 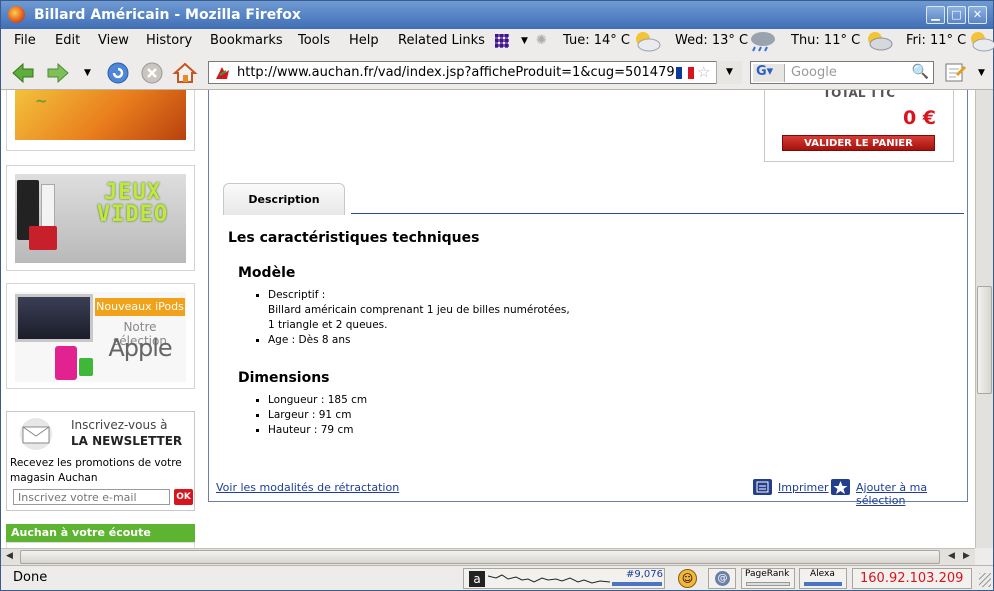 What do you see at coordinates (43, 238) in the screenshot?
I see `handheld-image` at bounding box center [43, 238].